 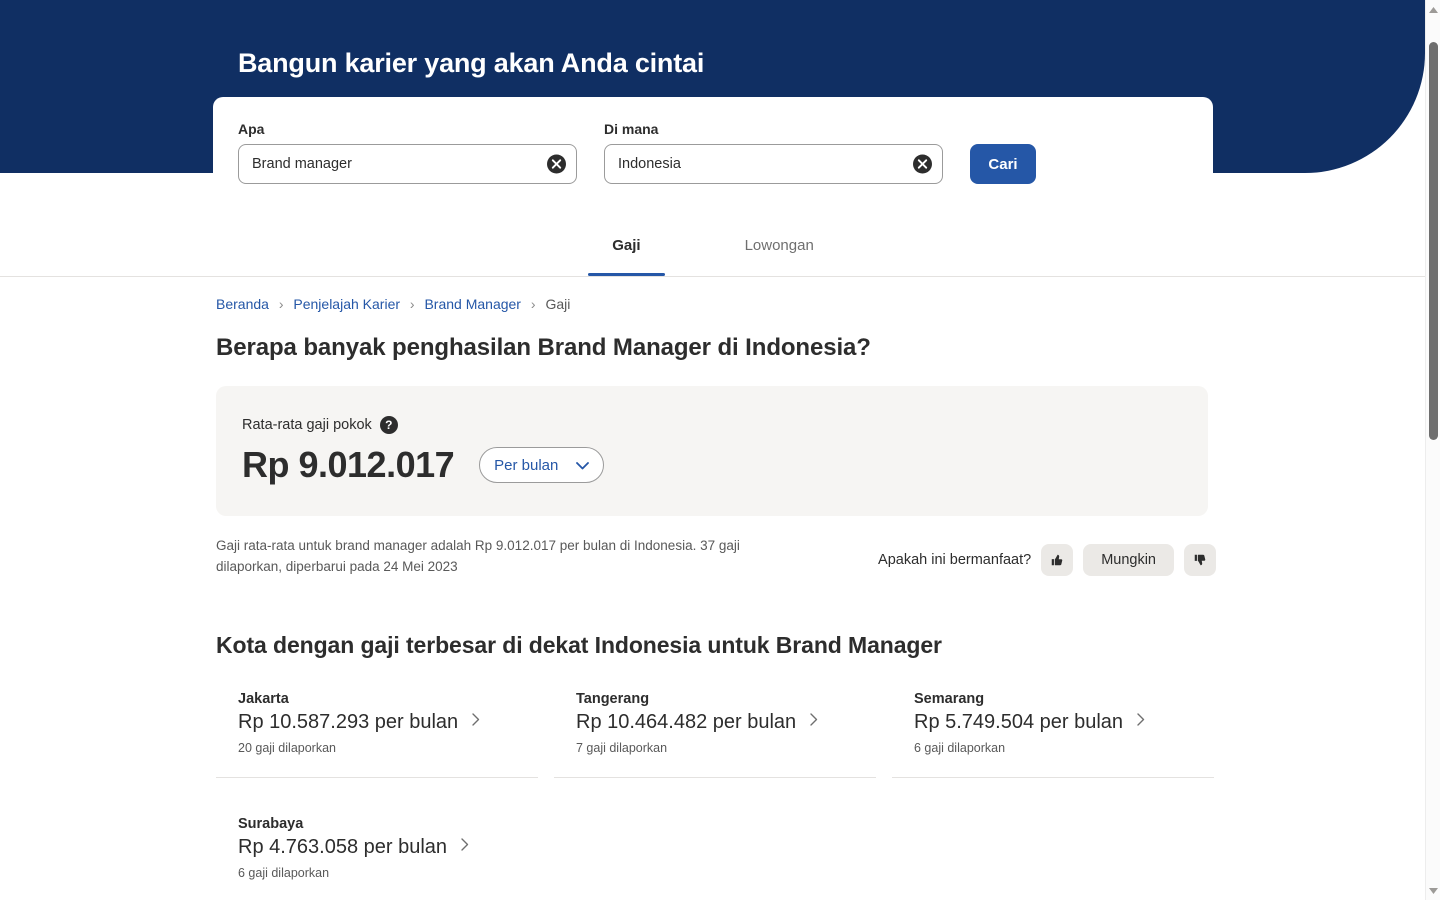 I want to click on city-salary: Rp 5.749.504 per bulan, so click(x=1019, y=721).